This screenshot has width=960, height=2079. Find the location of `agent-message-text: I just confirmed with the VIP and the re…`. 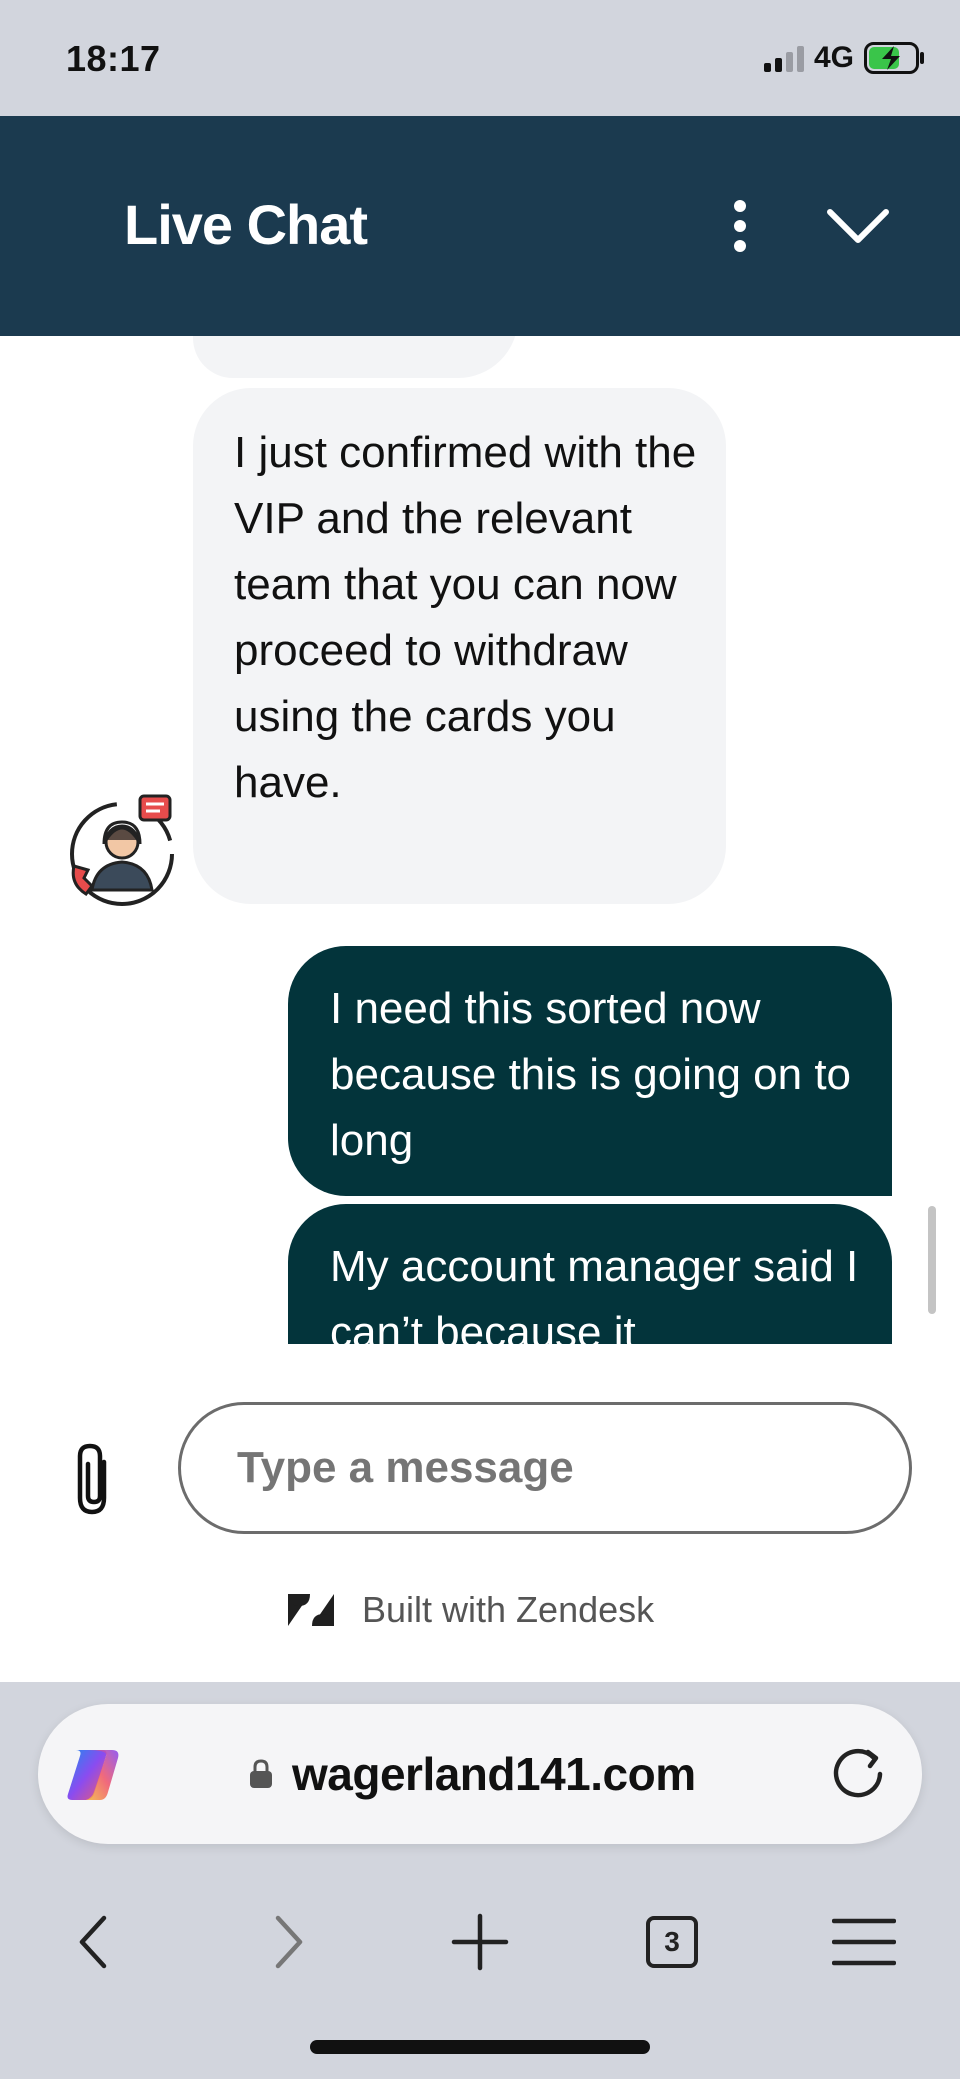

agent-message-text: I just confirmed with the VIP and the re… is located at coordinates (465, 617).